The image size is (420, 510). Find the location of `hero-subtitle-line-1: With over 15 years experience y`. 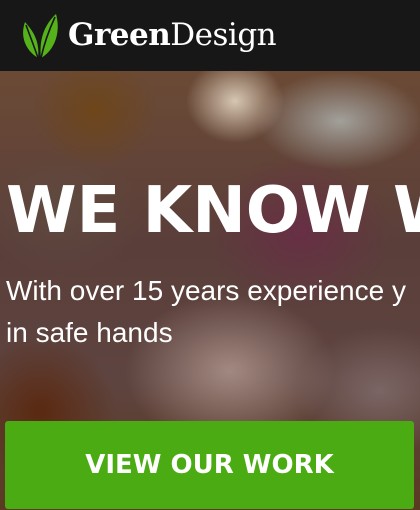

hero-subtitle-line-1: With over 15 years experience y is located at coordinates (206, 290).